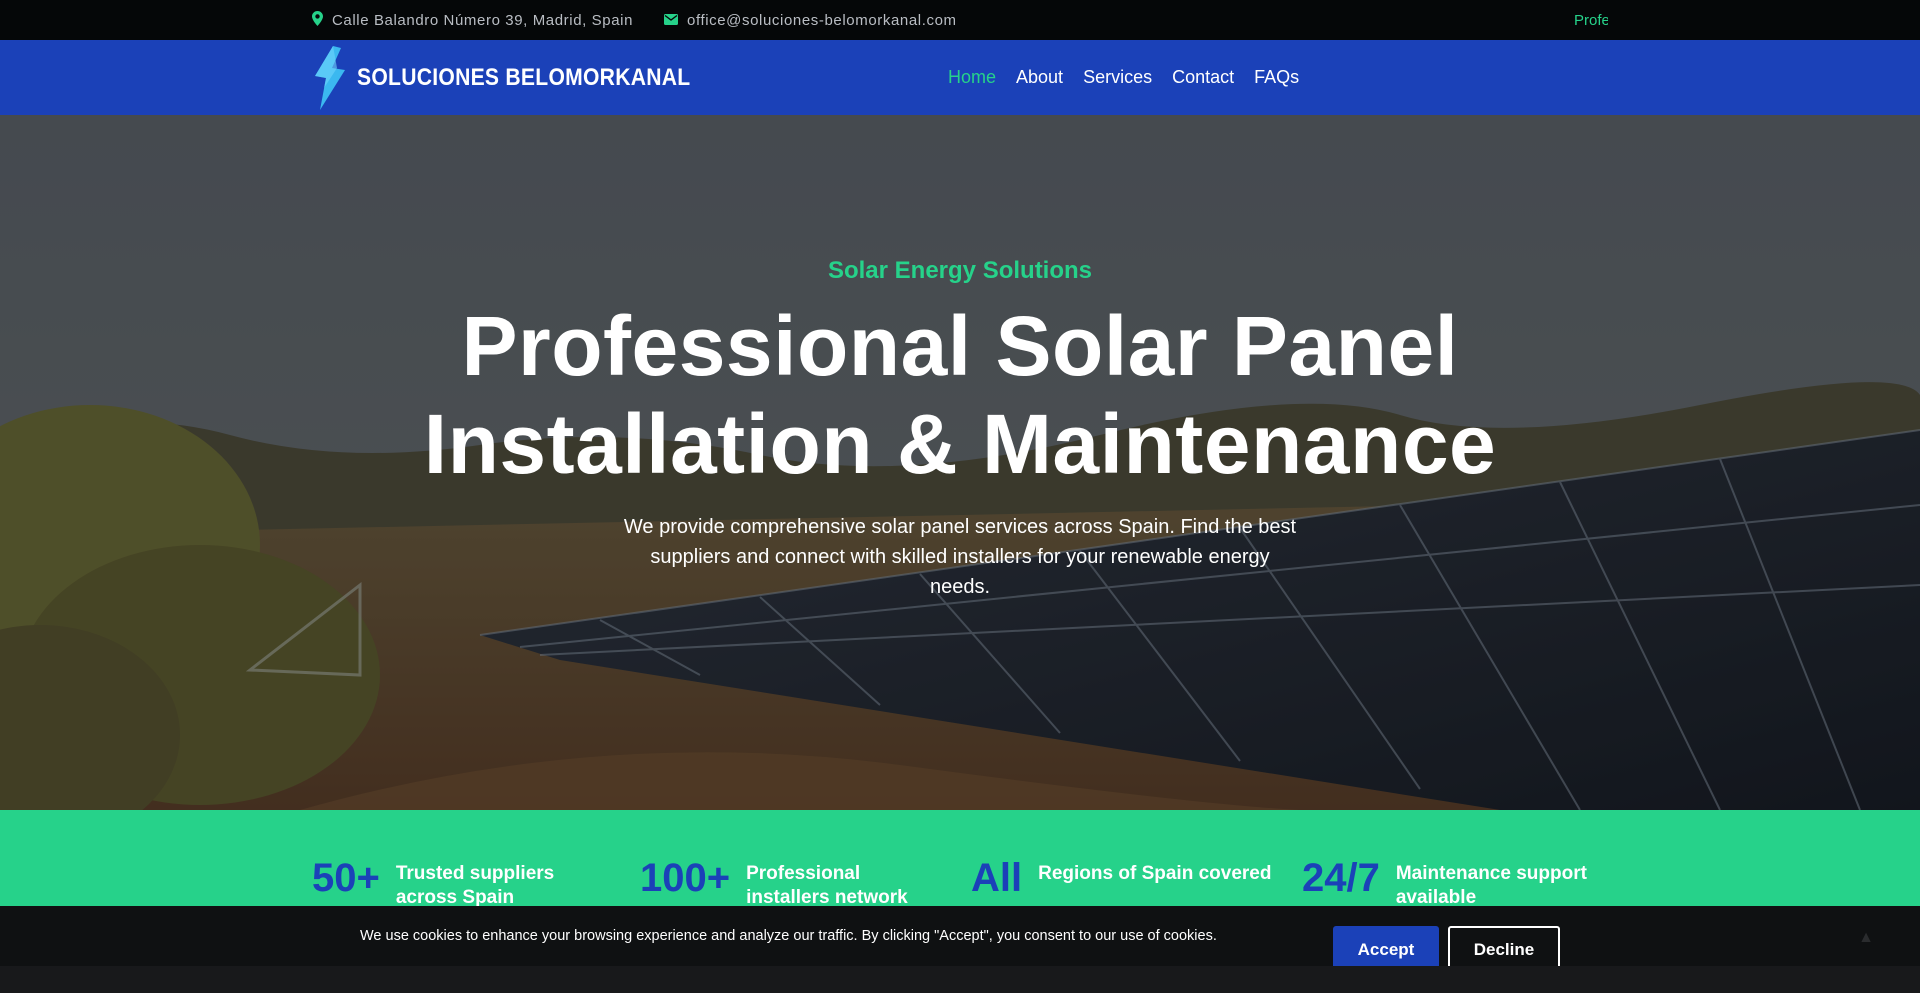  Describe the element at coordinates (997, 878) in the screenshot. I see `stat-number: All` at that location.